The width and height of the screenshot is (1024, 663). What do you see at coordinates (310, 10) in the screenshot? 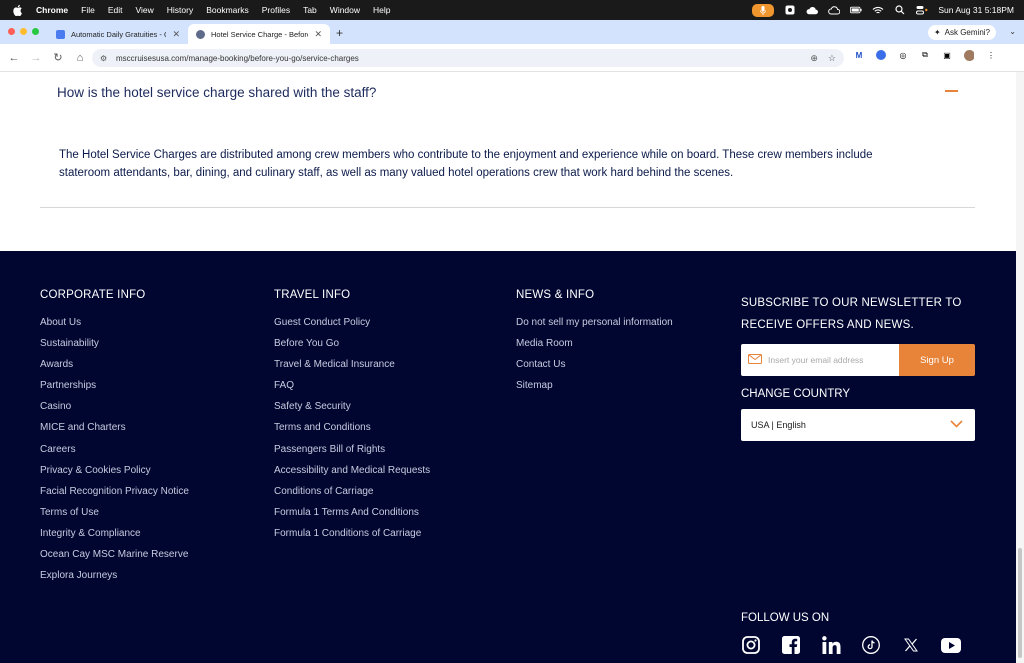
I see `menu-tab: Tab` at bounding box center [310, 10].